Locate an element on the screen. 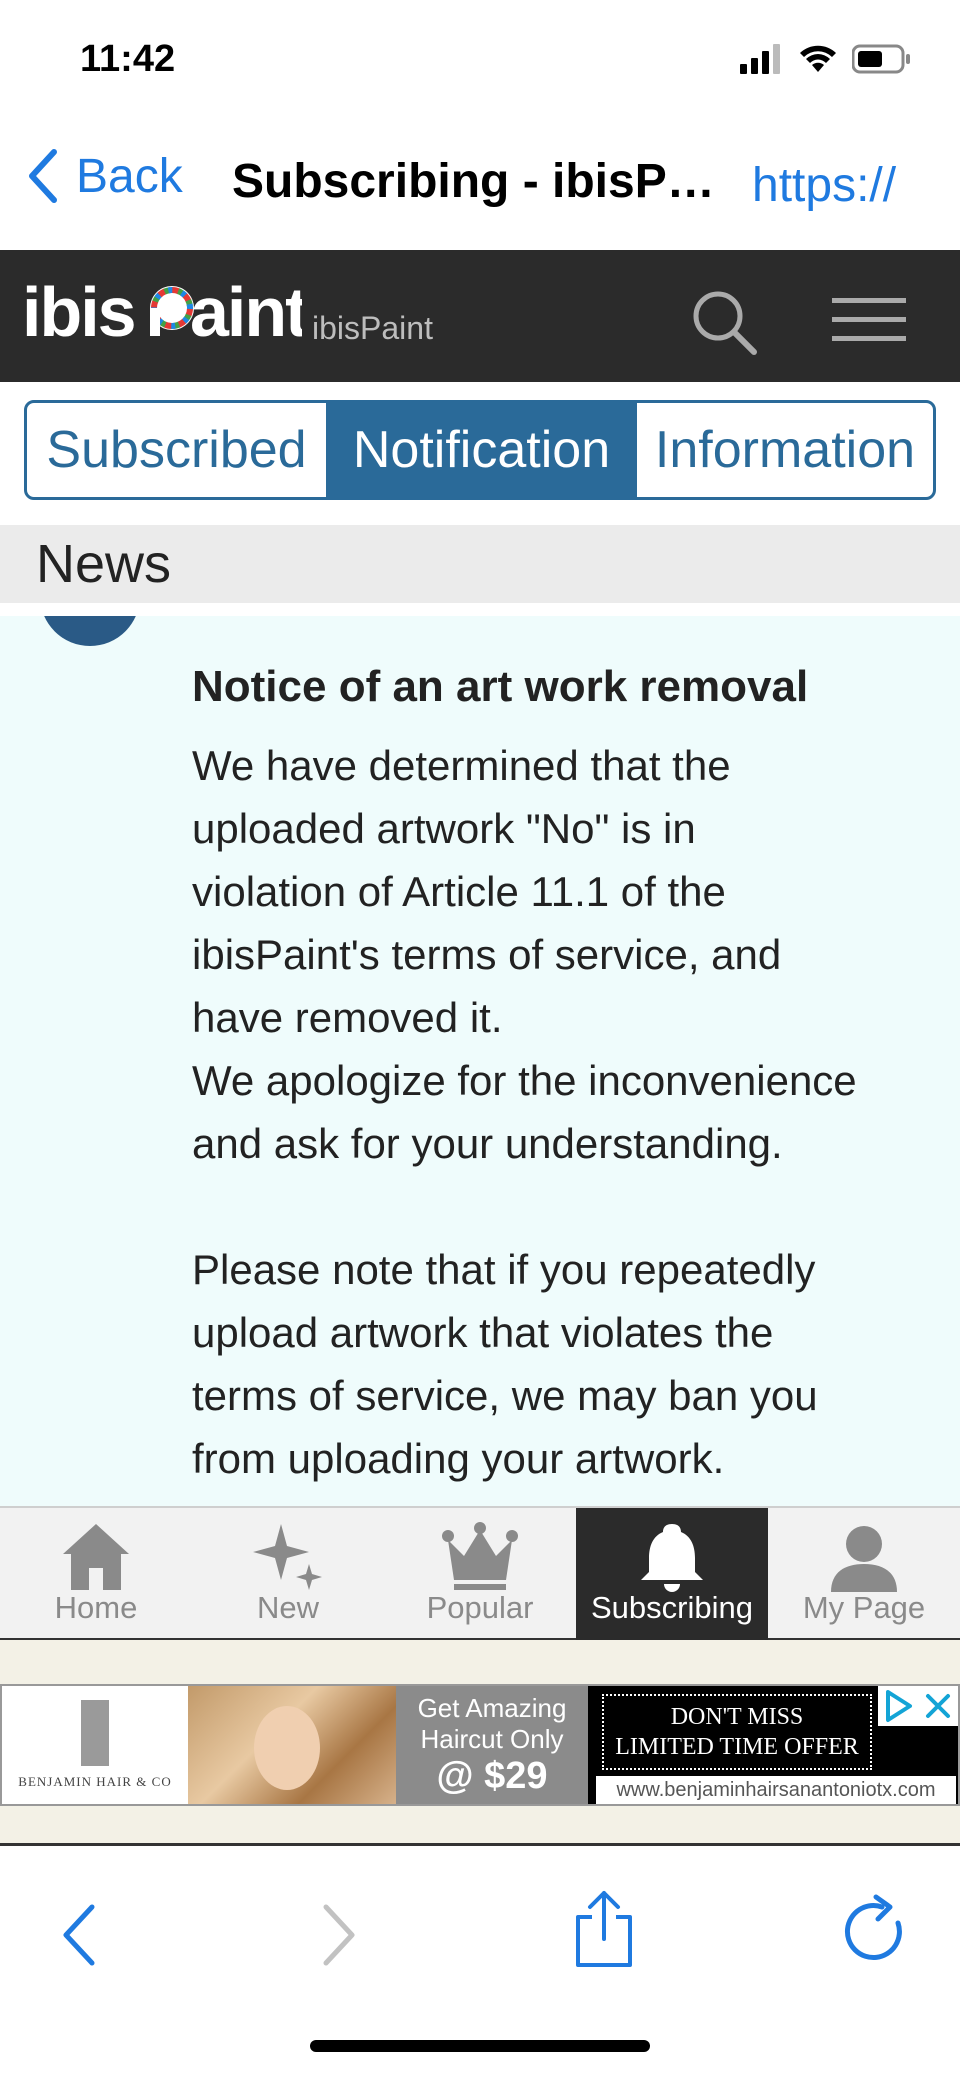 This screenshot has width=960, height=2079. svg-text: aint is located at coordinates (246, 312).